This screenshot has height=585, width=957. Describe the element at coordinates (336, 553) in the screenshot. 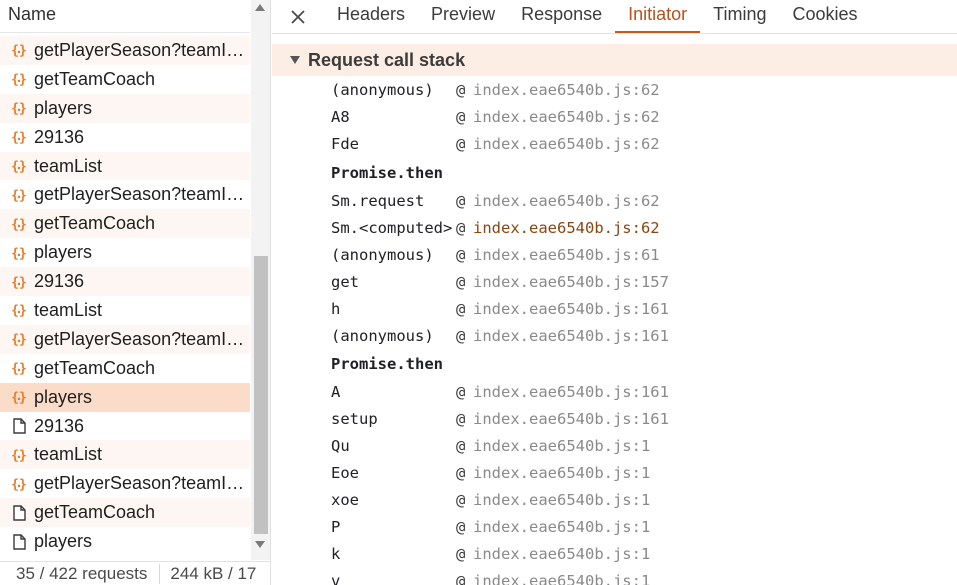

I see `function-name: k` at that location.